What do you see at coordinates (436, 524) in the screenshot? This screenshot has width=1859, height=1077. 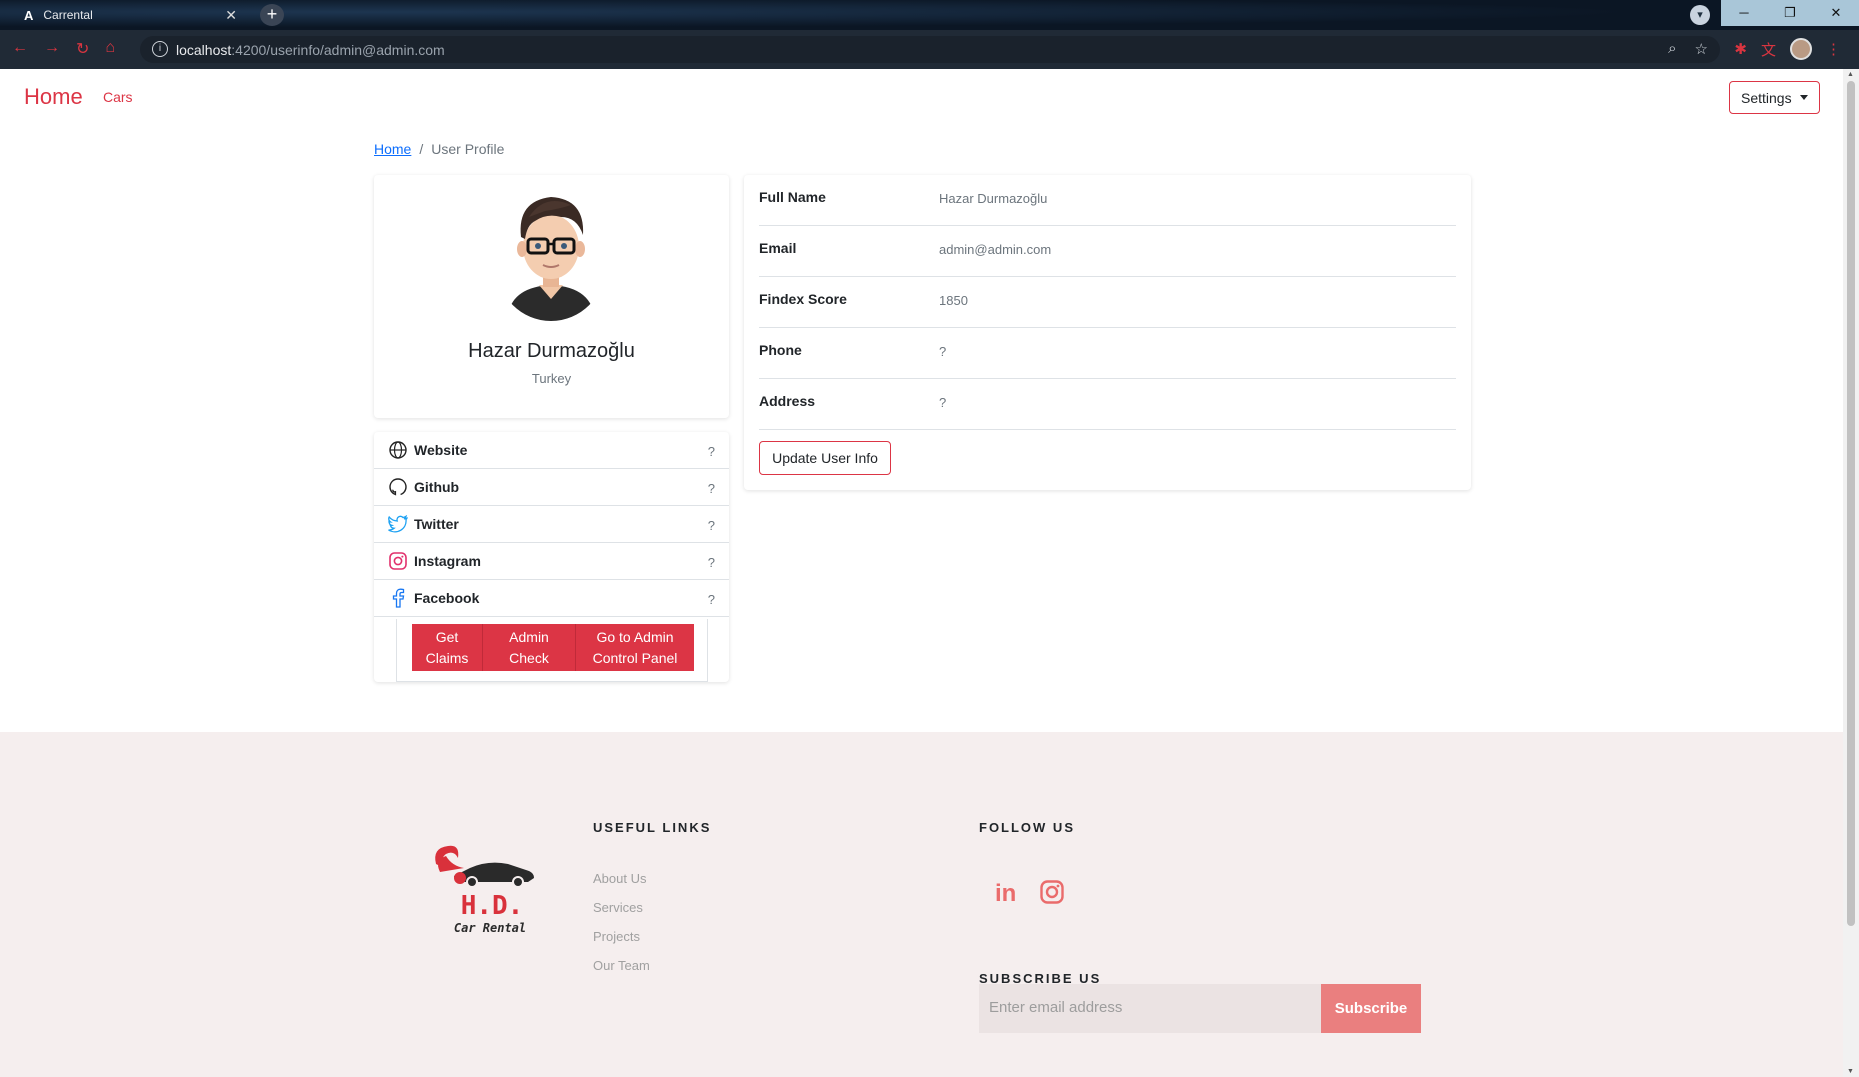 I see `social-label: Twitter` at bounding box center [436, 524].